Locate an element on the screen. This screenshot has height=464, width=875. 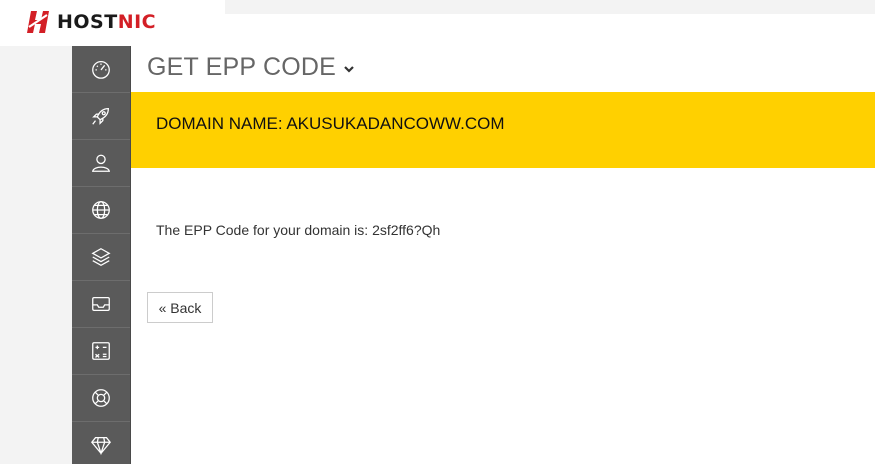
sidebar-item-premium is located at coordinates (101, 443).